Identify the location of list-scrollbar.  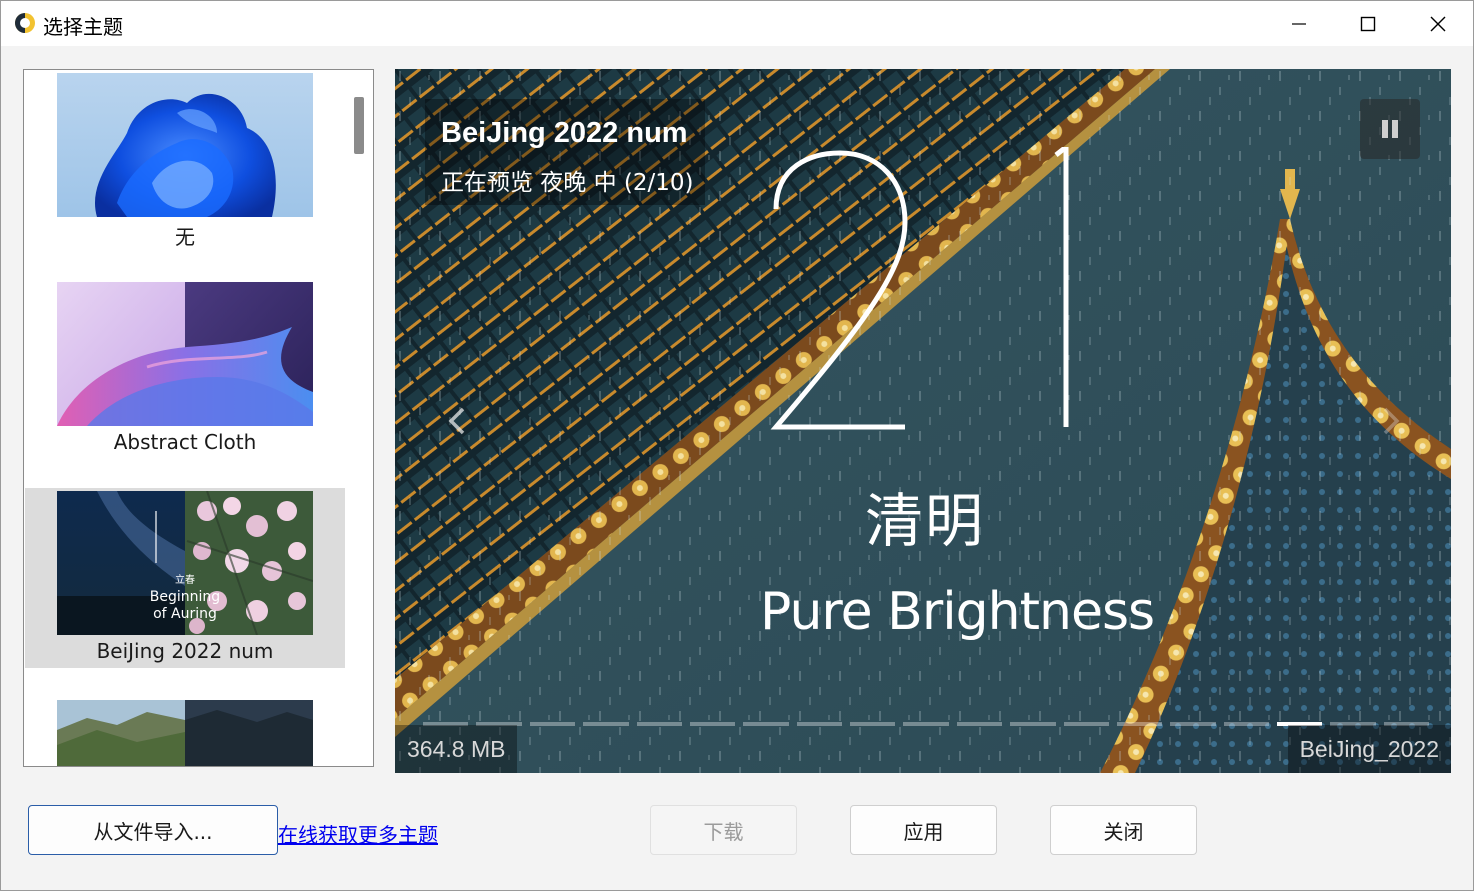
(360, 418).